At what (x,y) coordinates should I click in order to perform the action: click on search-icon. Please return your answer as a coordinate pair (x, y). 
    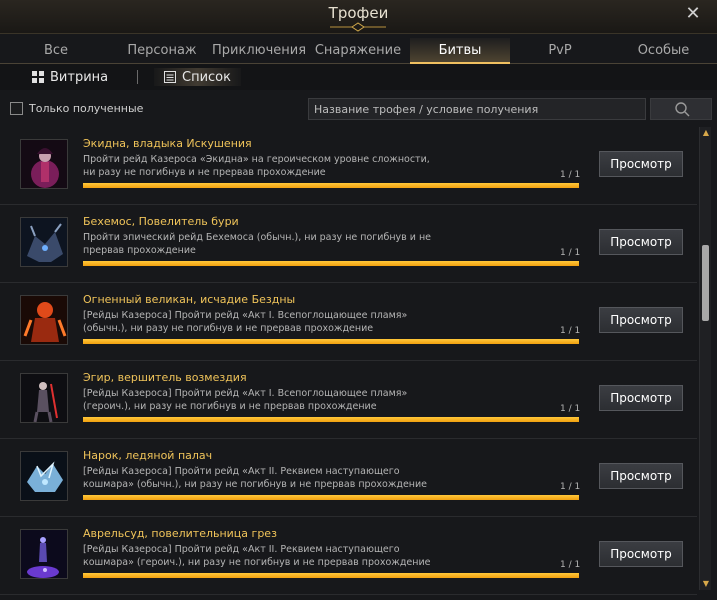
    Looking at the image, I should click on (682, 109).